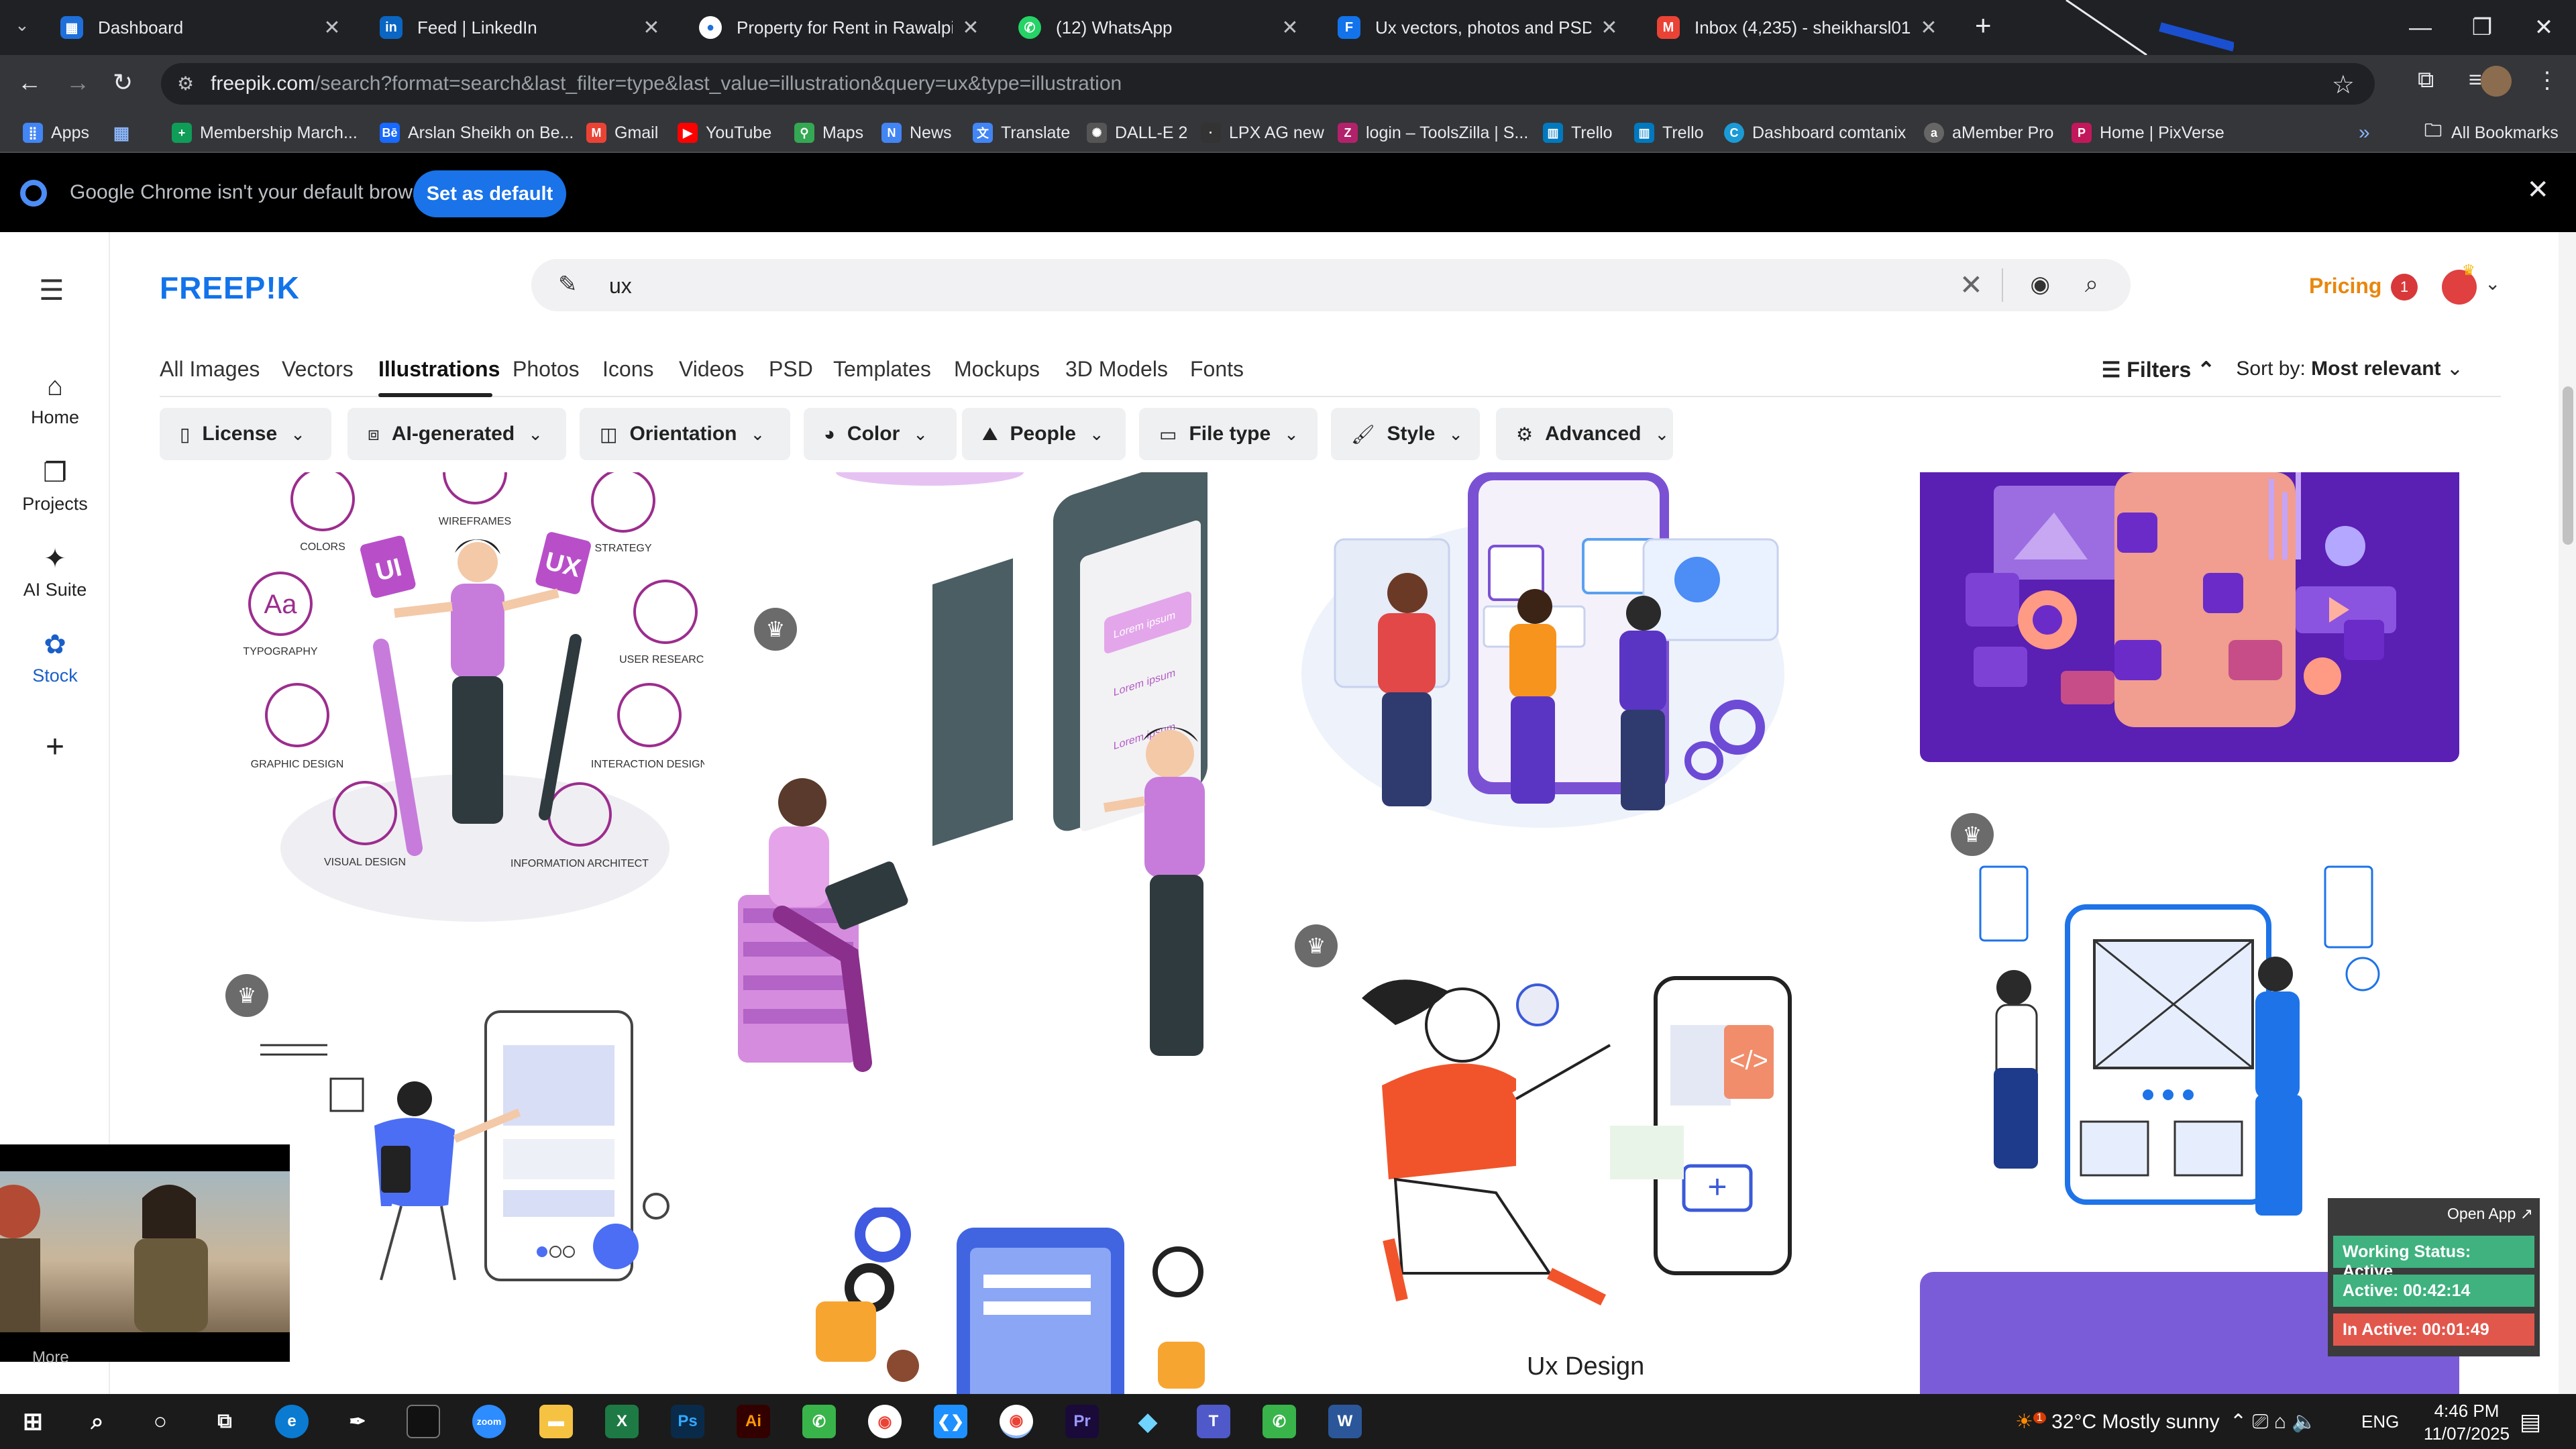 The height and width of the screenshot is (1449, 2576). Describe the element at coordinates (568, 284) in the screenshot. I see `image-type-icon: ✎` at that location.